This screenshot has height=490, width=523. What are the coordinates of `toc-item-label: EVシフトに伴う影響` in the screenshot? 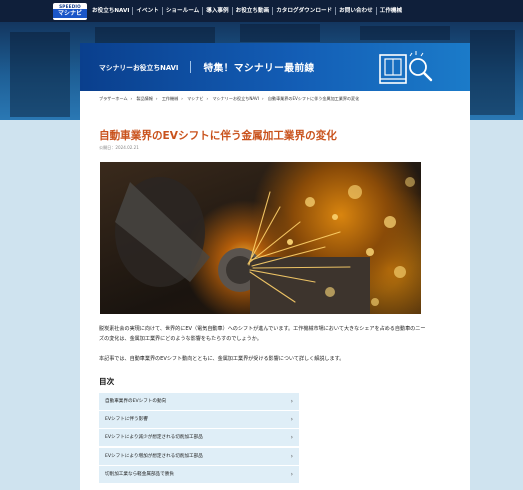 It's located at (126, 420).